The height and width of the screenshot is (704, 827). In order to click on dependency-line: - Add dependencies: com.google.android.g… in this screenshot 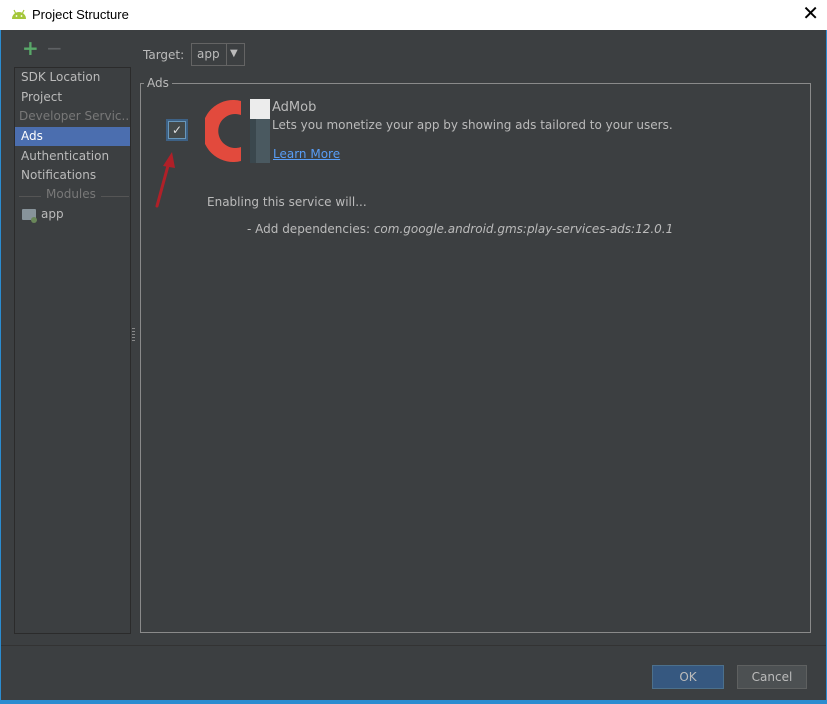, I will do `click(460, 229)`.